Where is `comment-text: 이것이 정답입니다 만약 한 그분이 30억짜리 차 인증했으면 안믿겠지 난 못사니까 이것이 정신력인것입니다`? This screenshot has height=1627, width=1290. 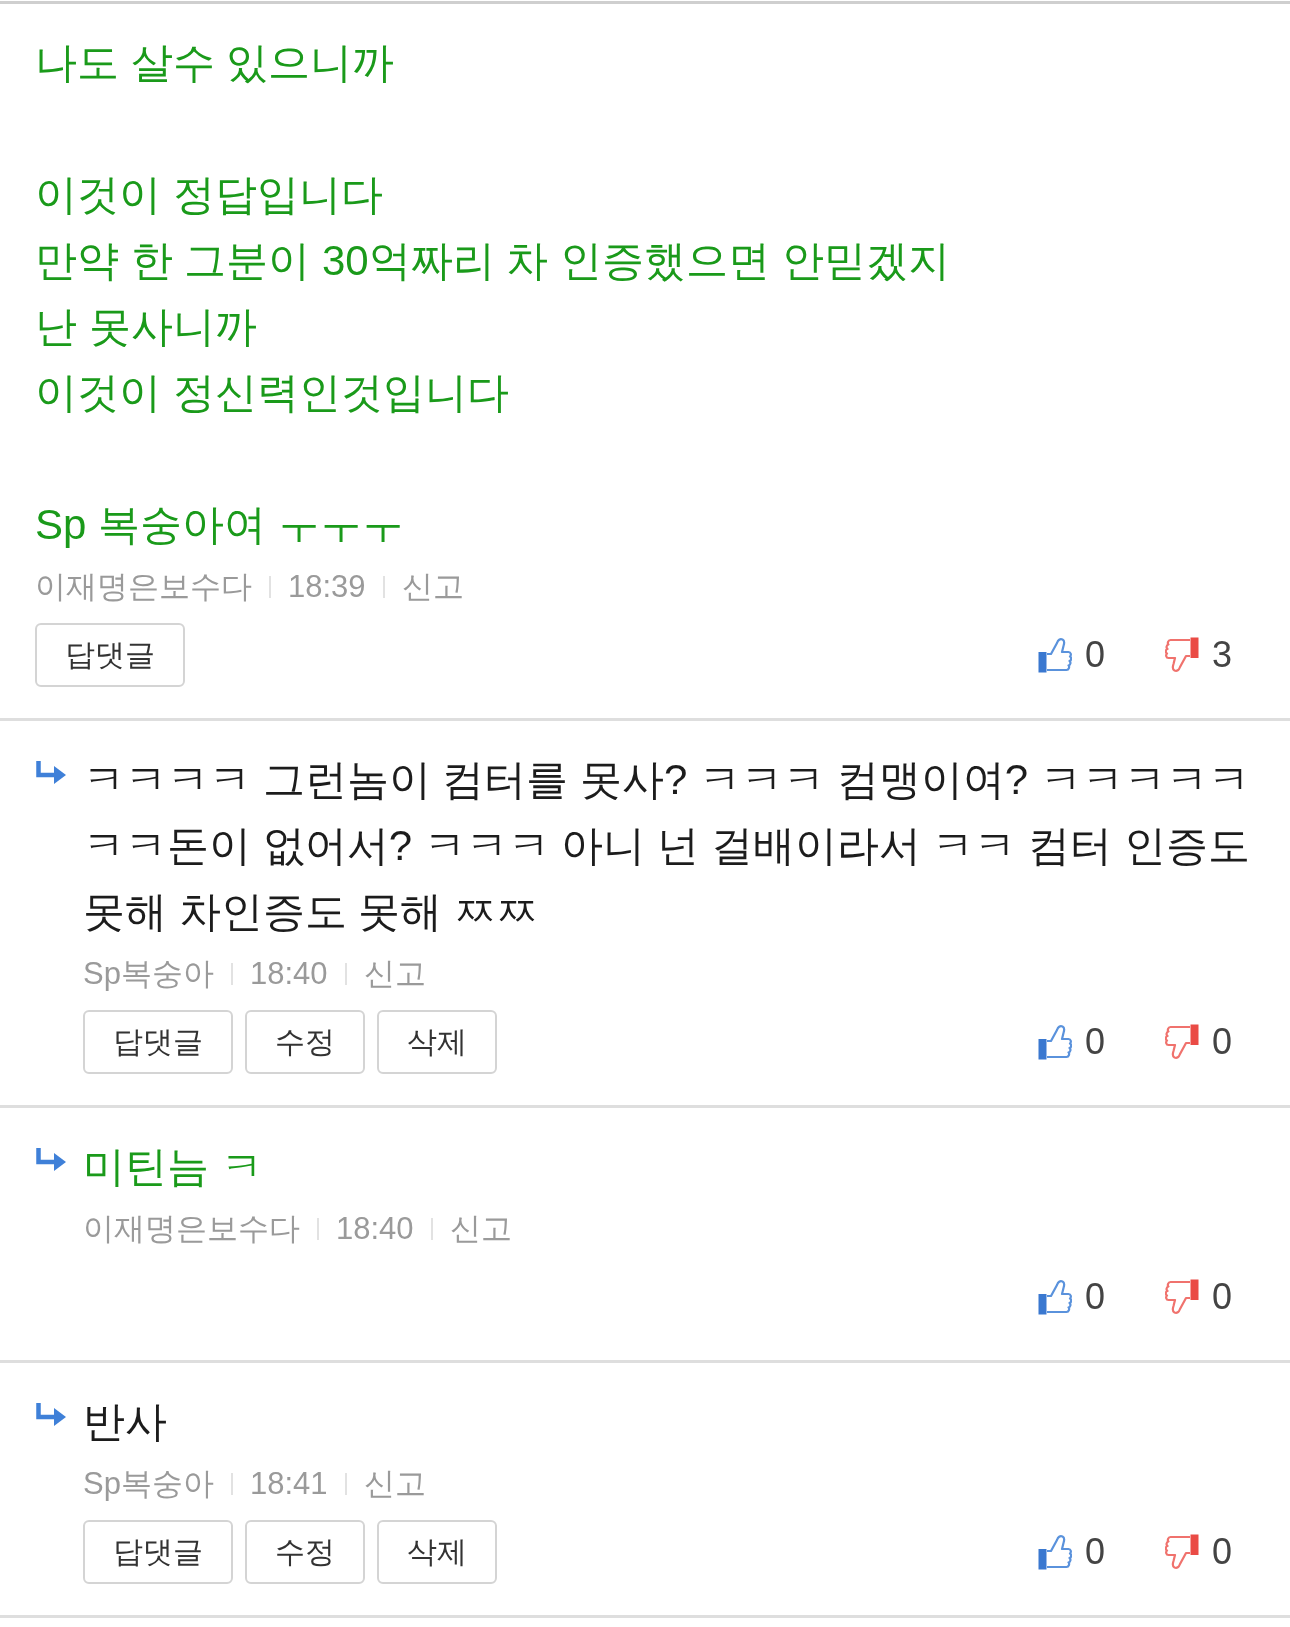
comment-text: 이것이 정답입니다 만약 한 그분이 30억짜리 차 인증했으면 안믿겠지 난 못사니까 이것이 정신력인것입니다 is located at coordinates (493, 294).